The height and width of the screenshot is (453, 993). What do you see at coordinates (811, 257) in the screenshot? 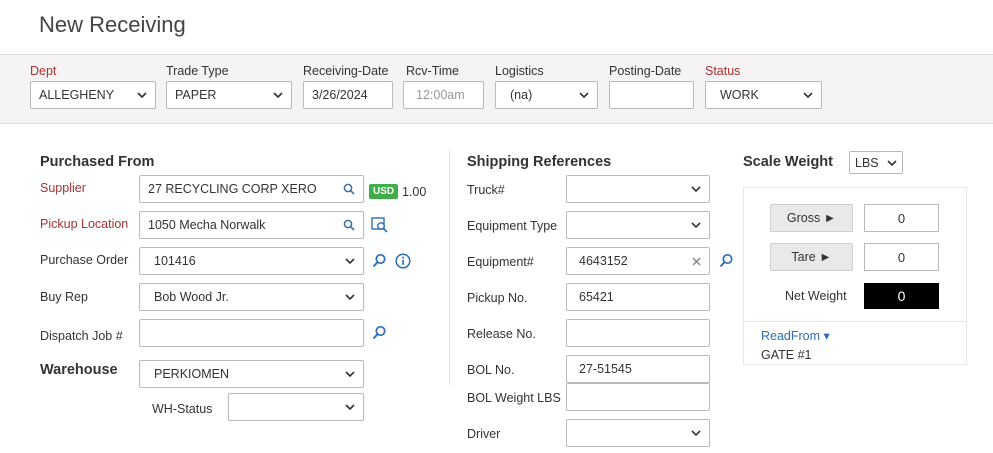
I see `tare-button: Tare ►` at bounding box center [811, 257].